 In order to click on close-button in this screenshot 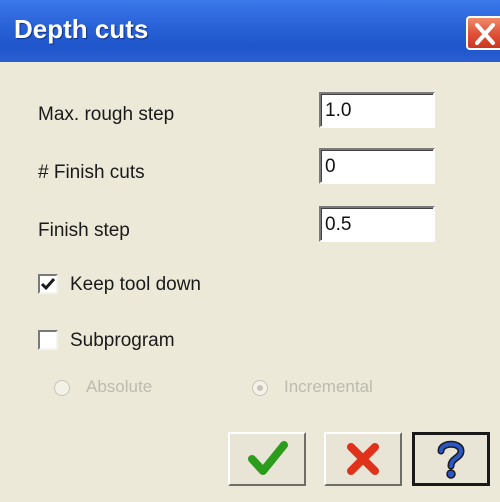, I will do `click(483, 33)`.